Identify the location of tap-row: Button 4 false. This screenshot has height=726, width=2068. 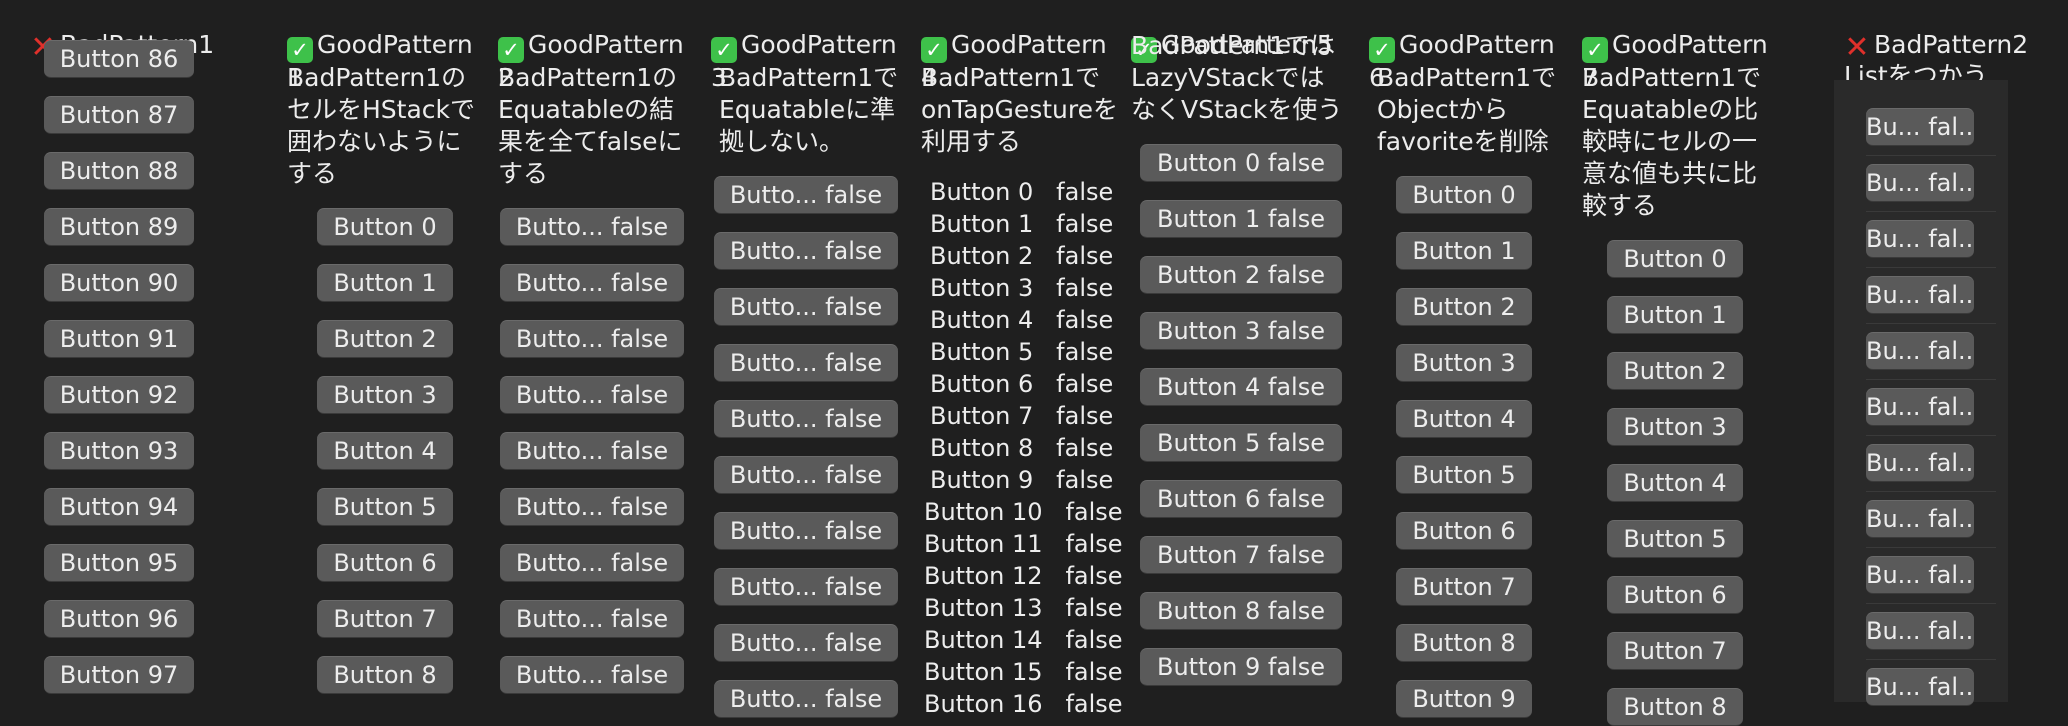
(1021, 320).